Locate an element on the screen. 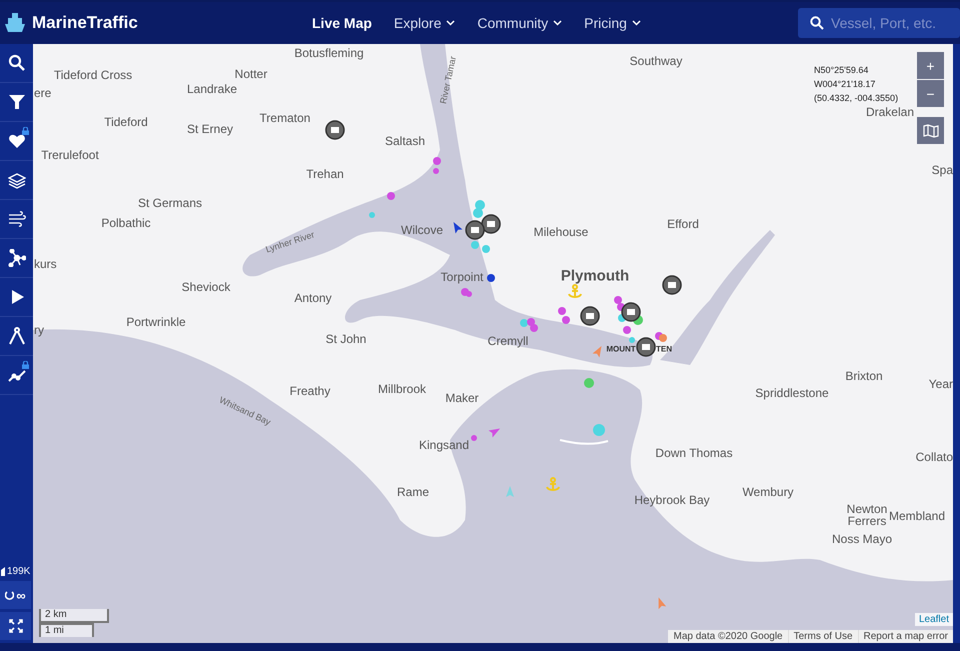 This screenshot has width=960, height=651. place-label: Noss Mayo is located at coordinates (862, 539).